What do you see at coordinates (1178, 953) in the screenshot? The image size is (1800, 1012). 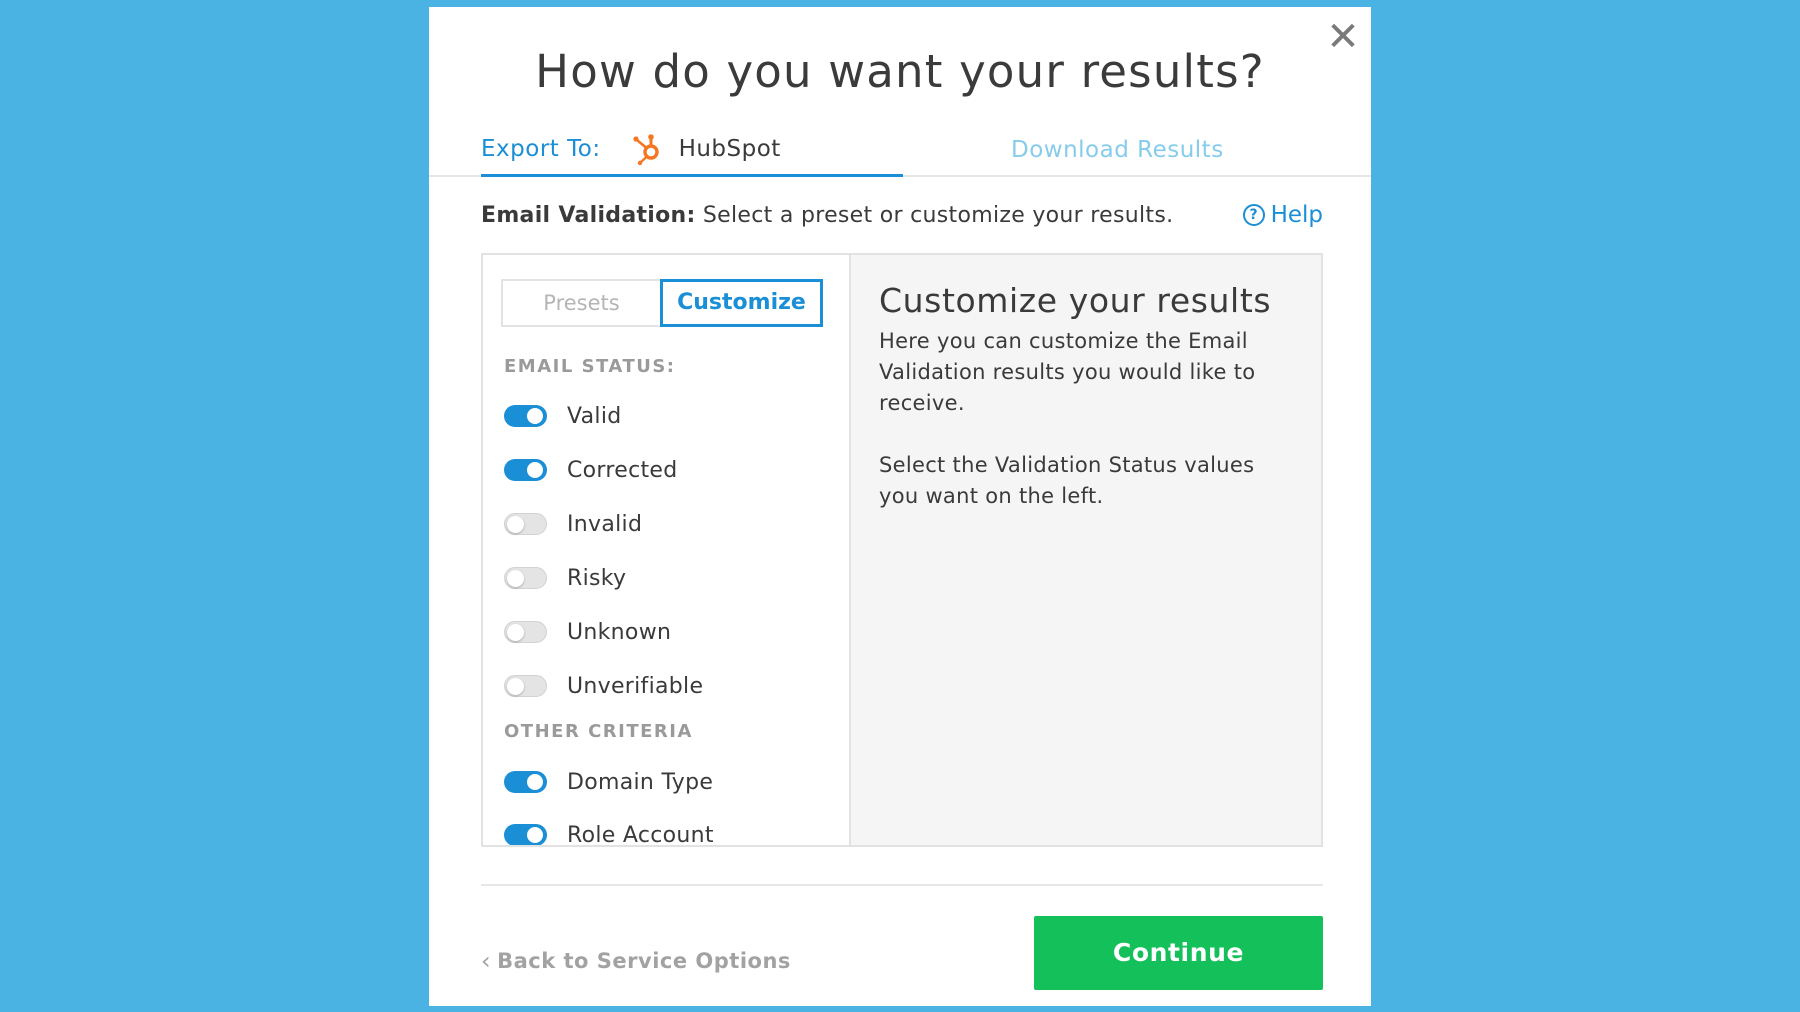 I see `continue-button: Continue` at bounding box center [1178, 953].